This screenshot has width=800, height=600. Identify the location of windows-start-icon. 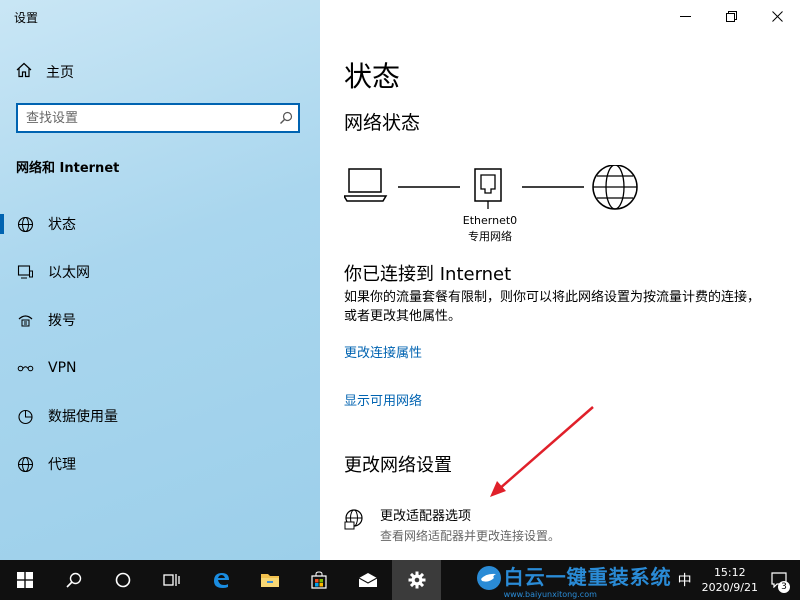
(24, 580).